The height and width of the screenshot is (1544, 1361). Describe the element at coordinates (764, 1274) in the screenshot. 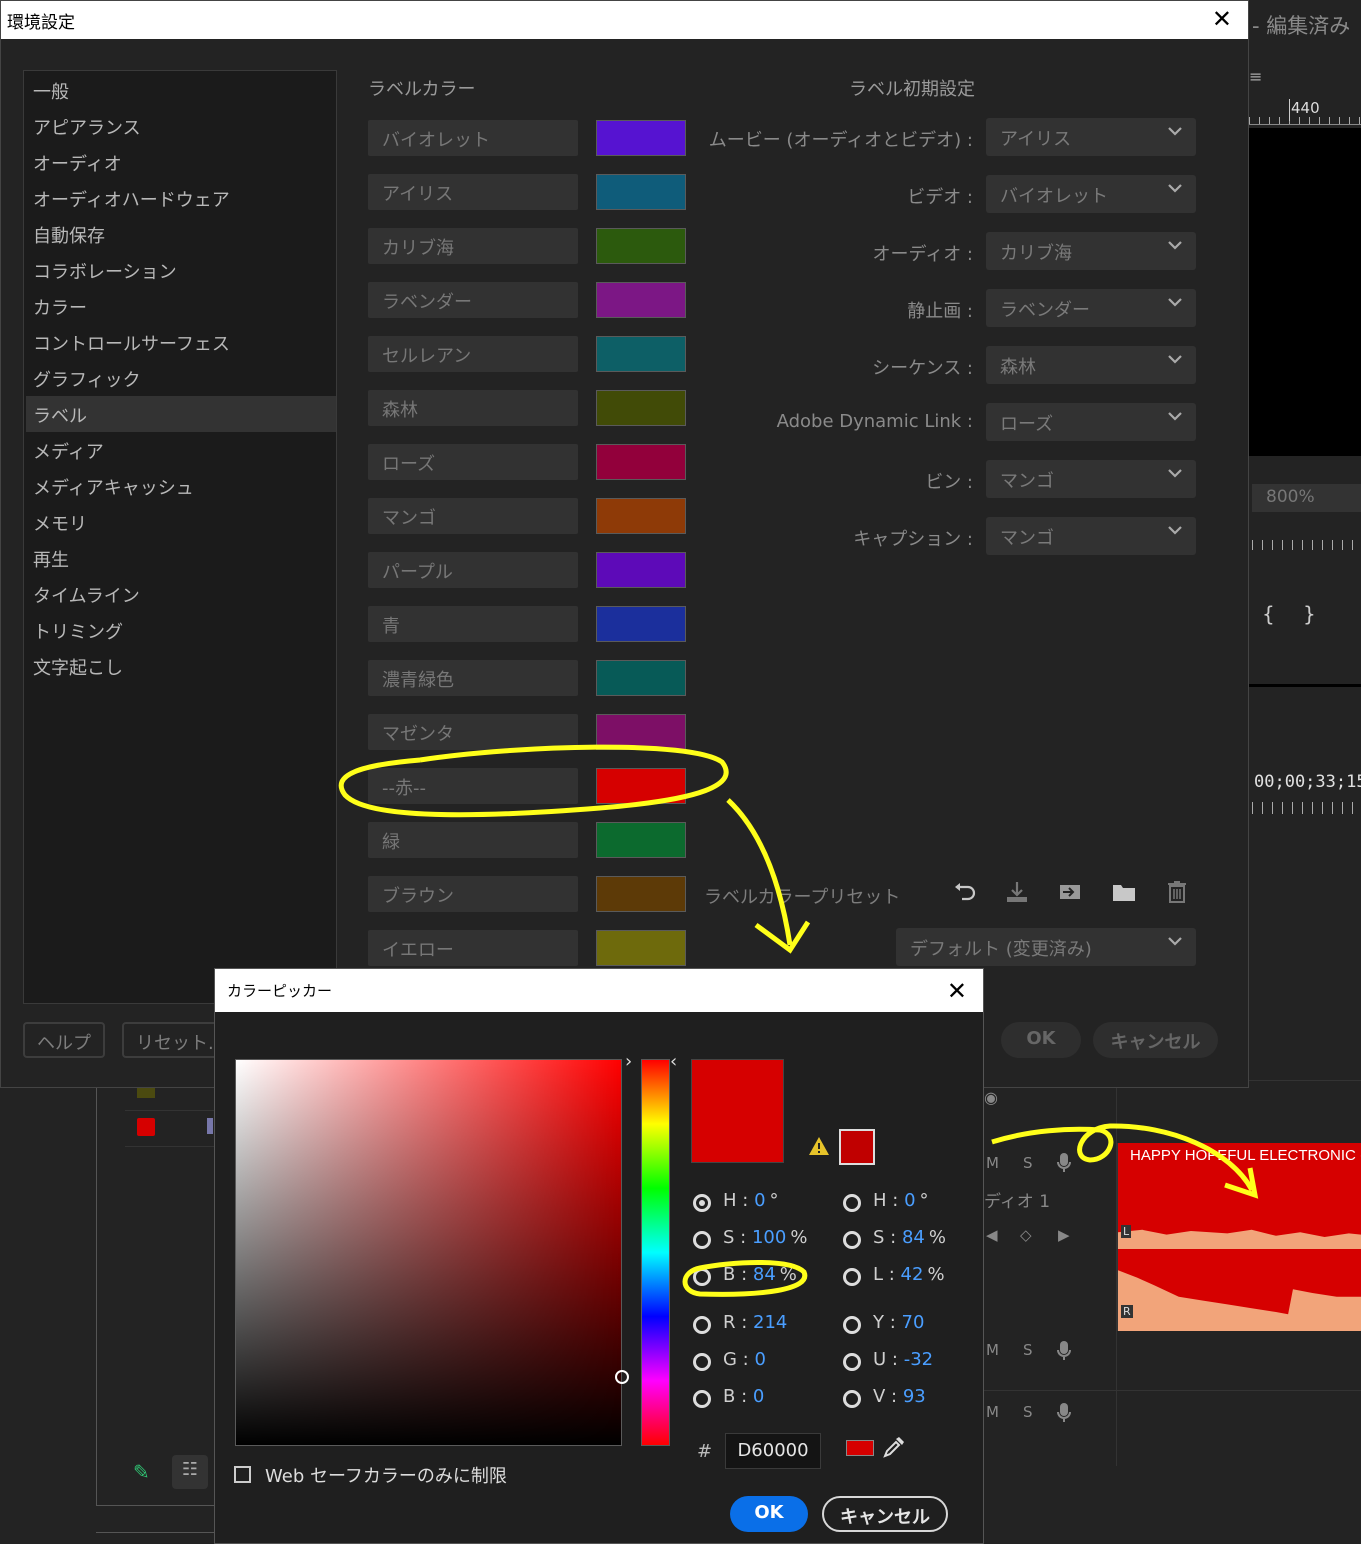

I see `component-value: 84` at that location.